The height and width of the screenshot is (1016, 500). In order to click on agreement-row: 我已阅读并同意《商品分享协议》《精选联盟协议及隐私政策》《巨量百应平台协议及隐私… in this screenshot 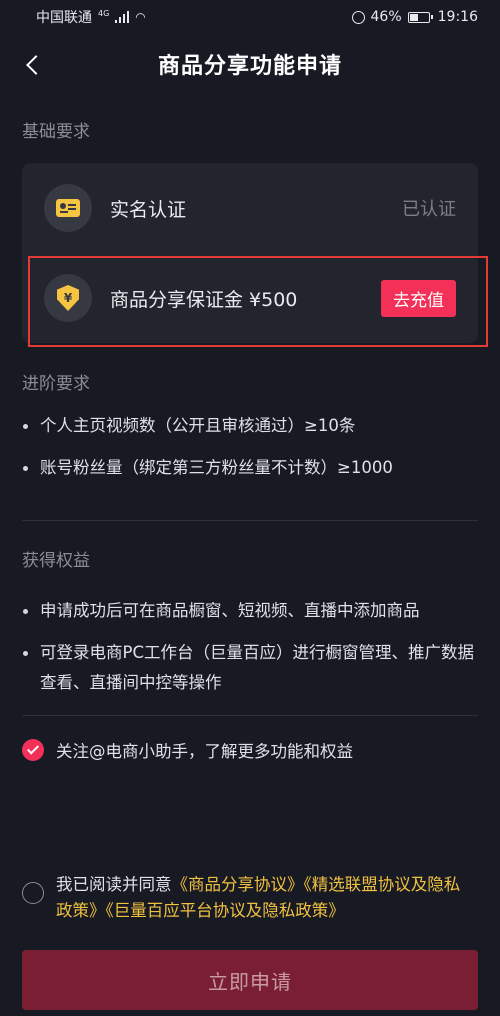, I will do `click(252, 898)`.